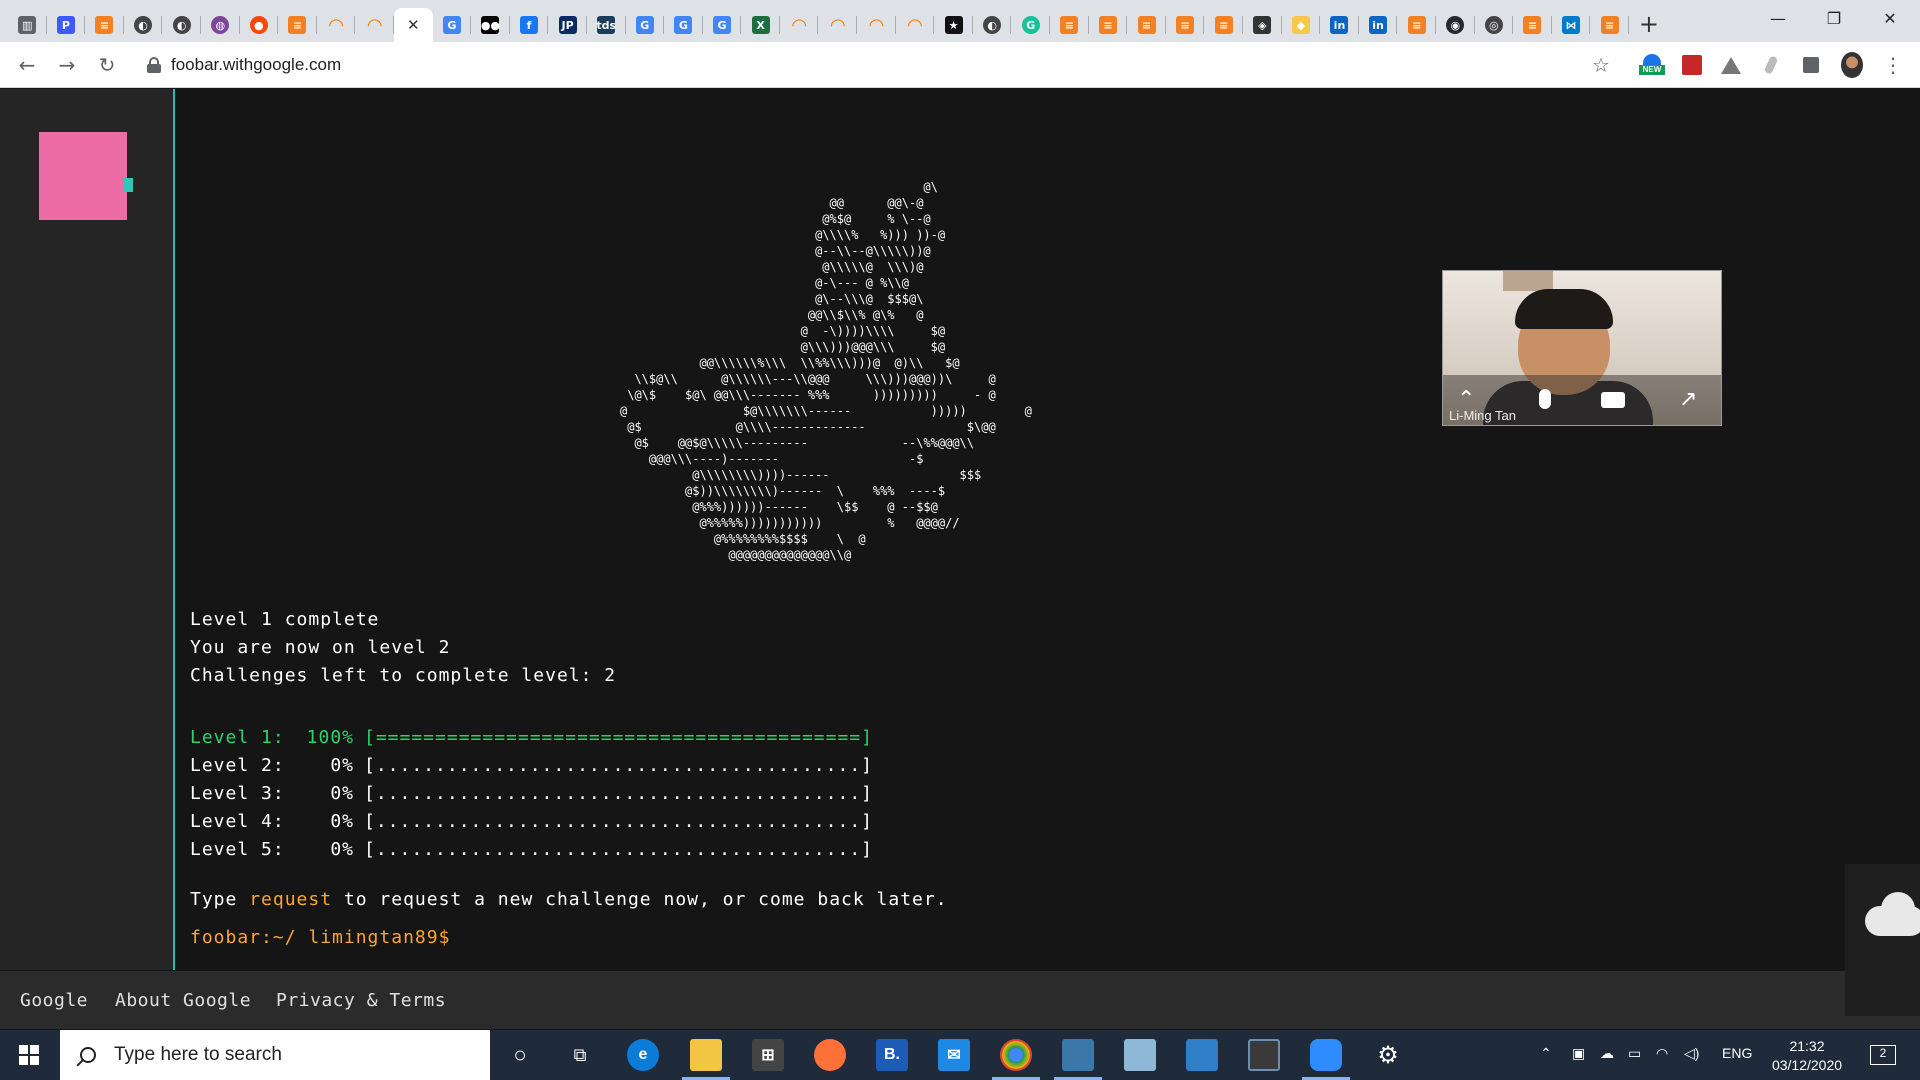 Image resolution: width=1920 pixels, height=1080 pixels. Describe the element at coordinates (760, 25) in the screenshot. I see `browser-tab: X` at that location.